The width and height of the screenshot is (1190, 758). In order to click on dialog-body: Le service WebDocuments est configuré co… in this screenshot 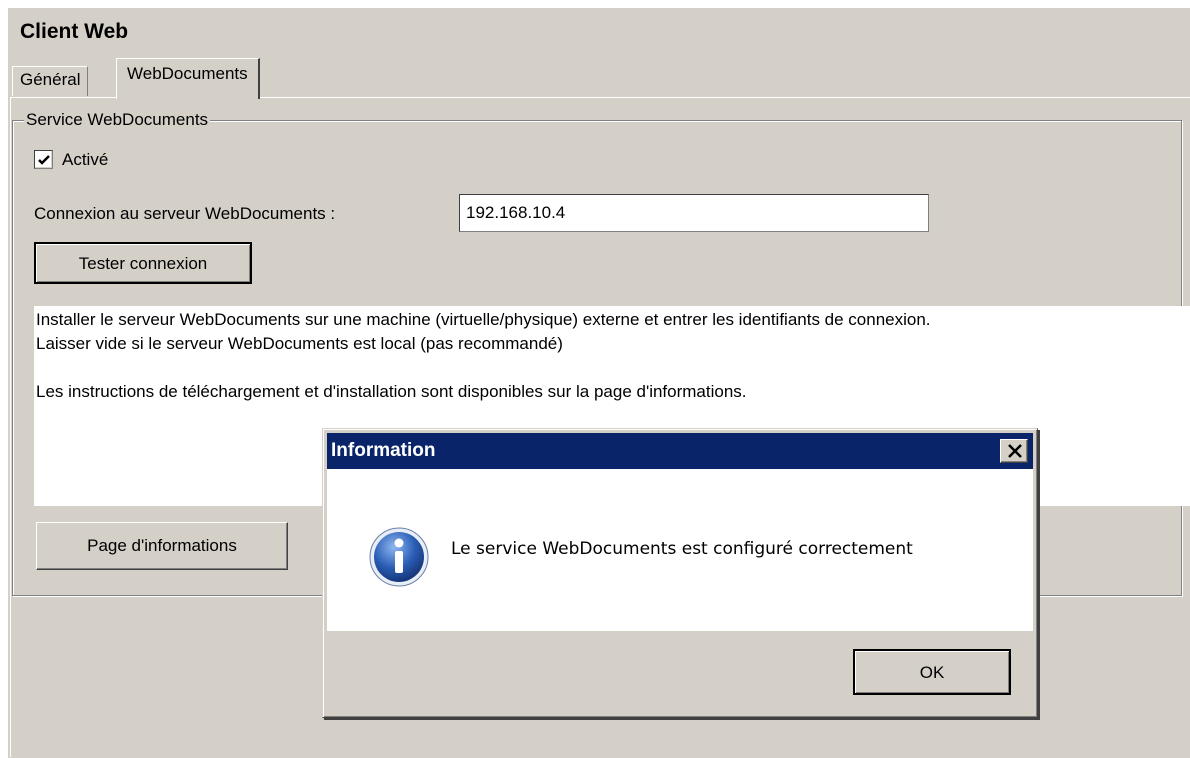, I will do `click(680, 550)`.